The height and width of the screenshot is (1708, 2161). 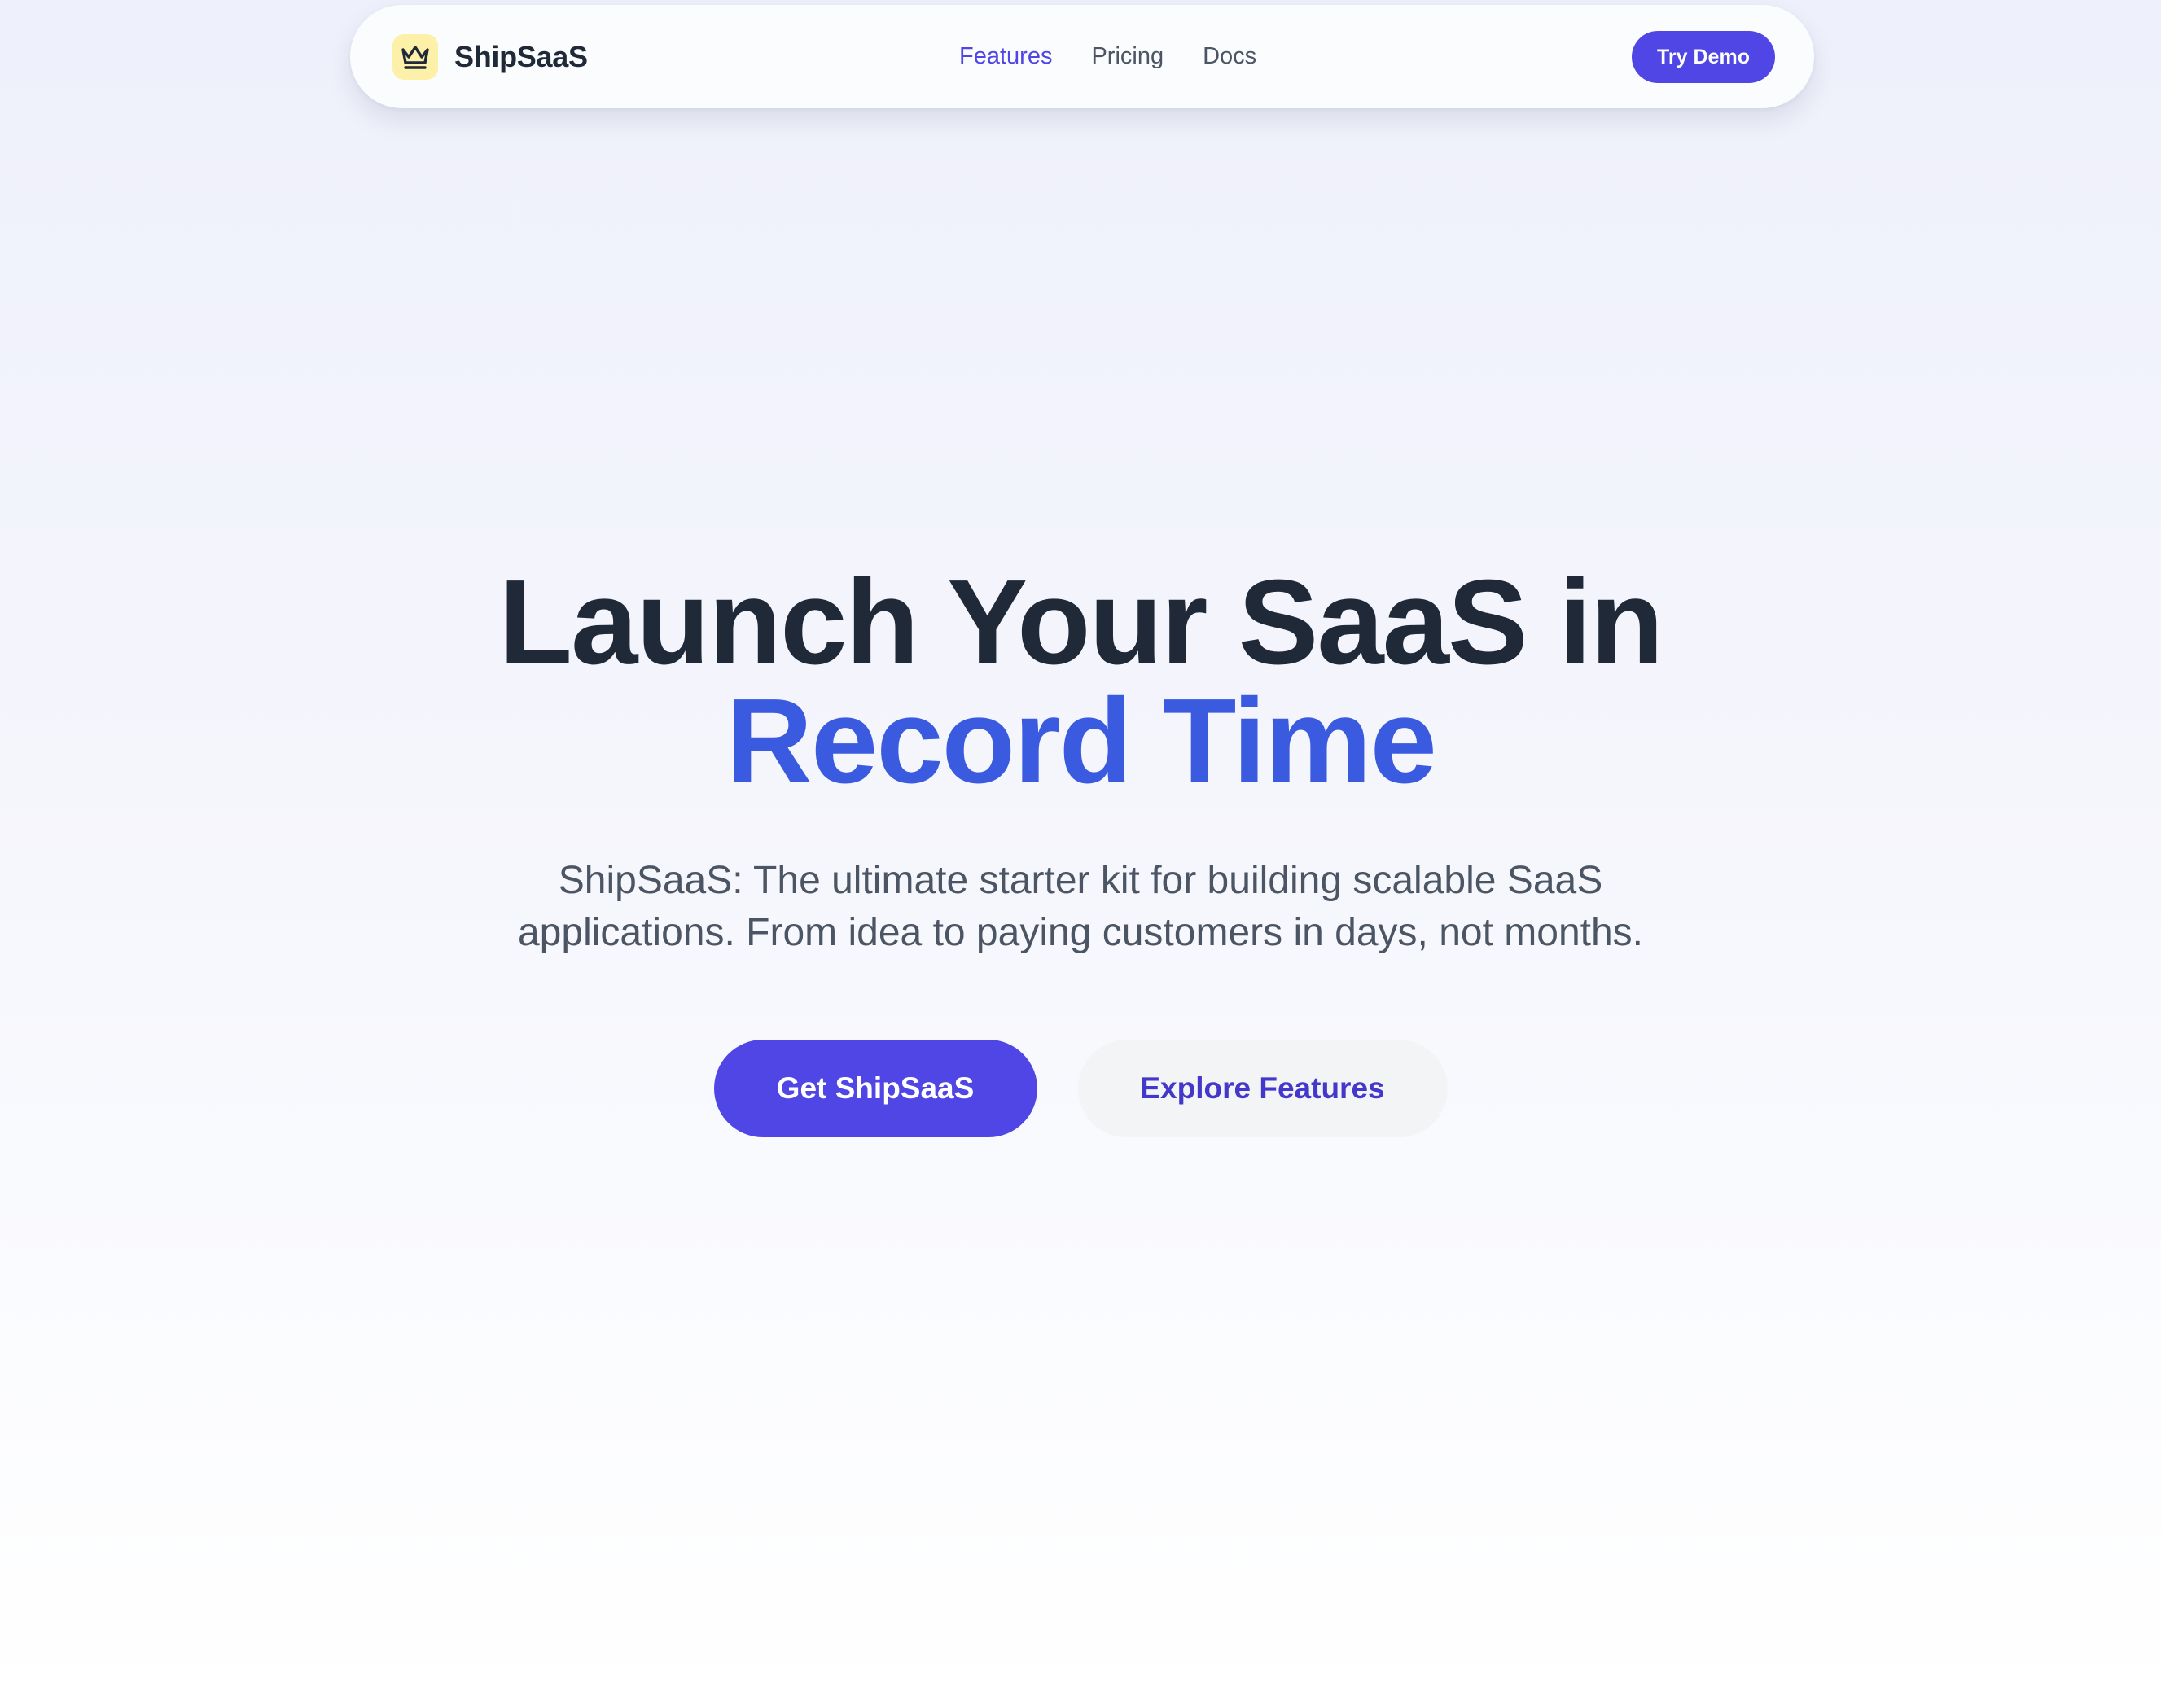 I want to click on brand-name: ShipSaaS, so click(x=521, y=56).